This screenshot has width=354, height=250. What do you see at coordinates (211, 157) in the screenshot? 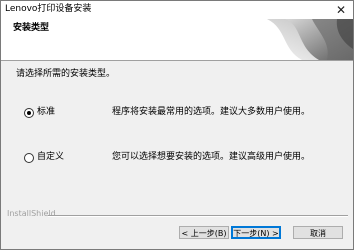
I see `option-custom-description: 您可以选择想要安装的选项。建议高级用户使用。` at bounding box center [211, 157].